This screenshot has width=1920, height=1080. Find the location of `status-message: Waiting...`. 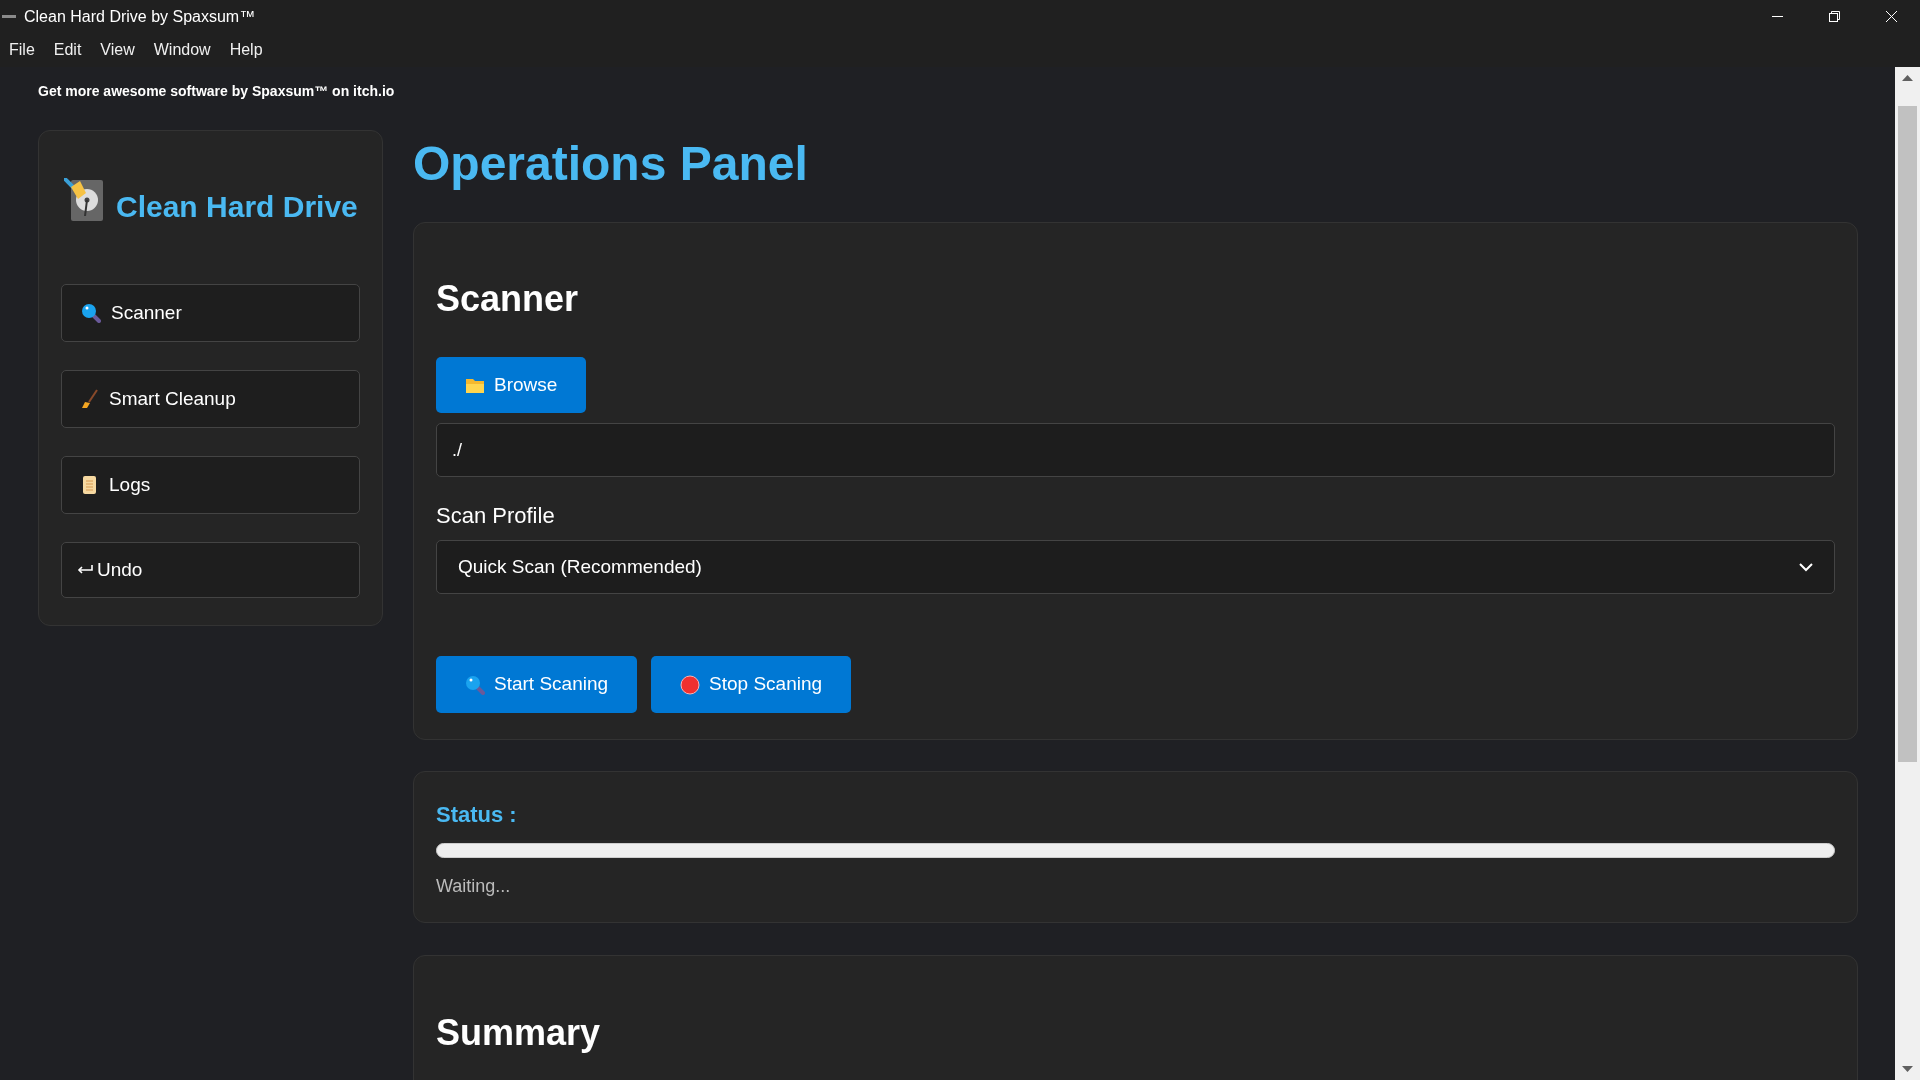

status-message: Waiting... is located at coordinates (474, 886).